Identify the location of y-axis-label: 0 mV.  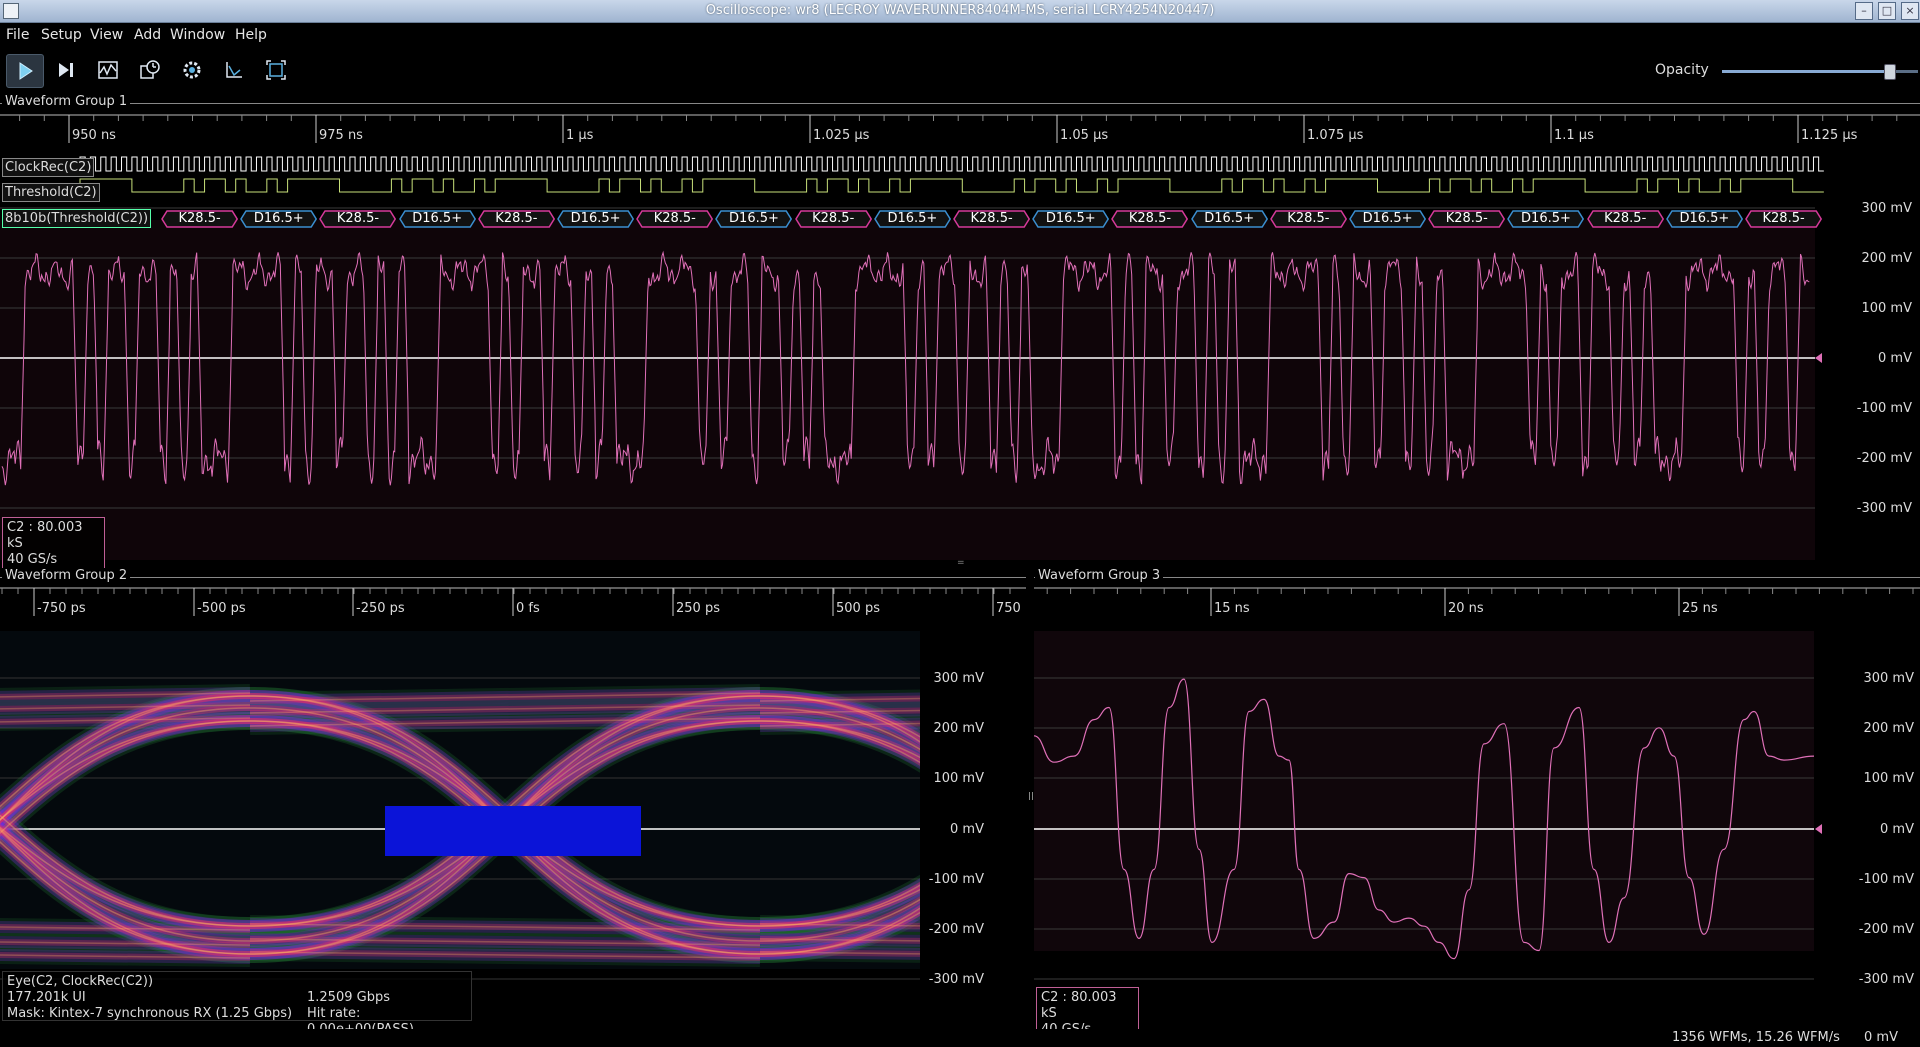
(1895, 358).